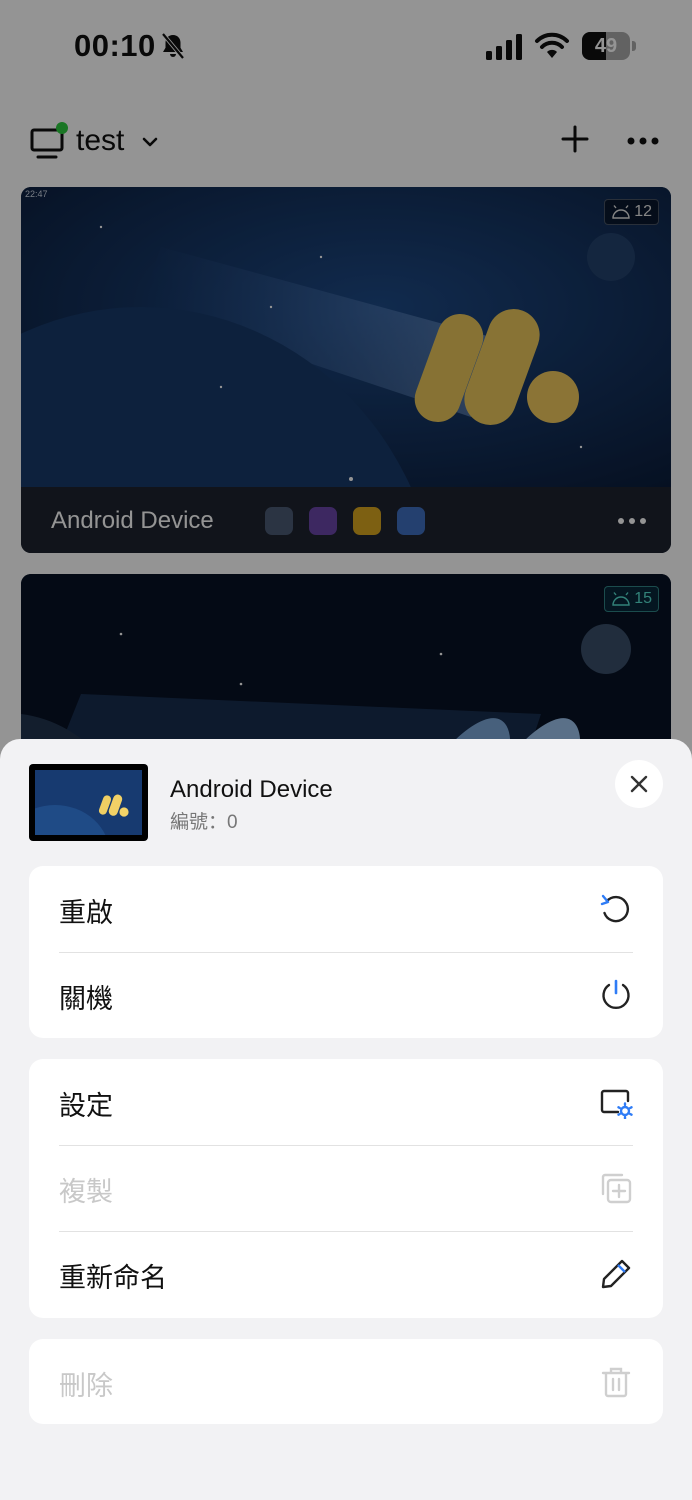 The width and height of the screenshot is (692, 1500). I want to click on delete-button: 刪除, so click(346, 1381).